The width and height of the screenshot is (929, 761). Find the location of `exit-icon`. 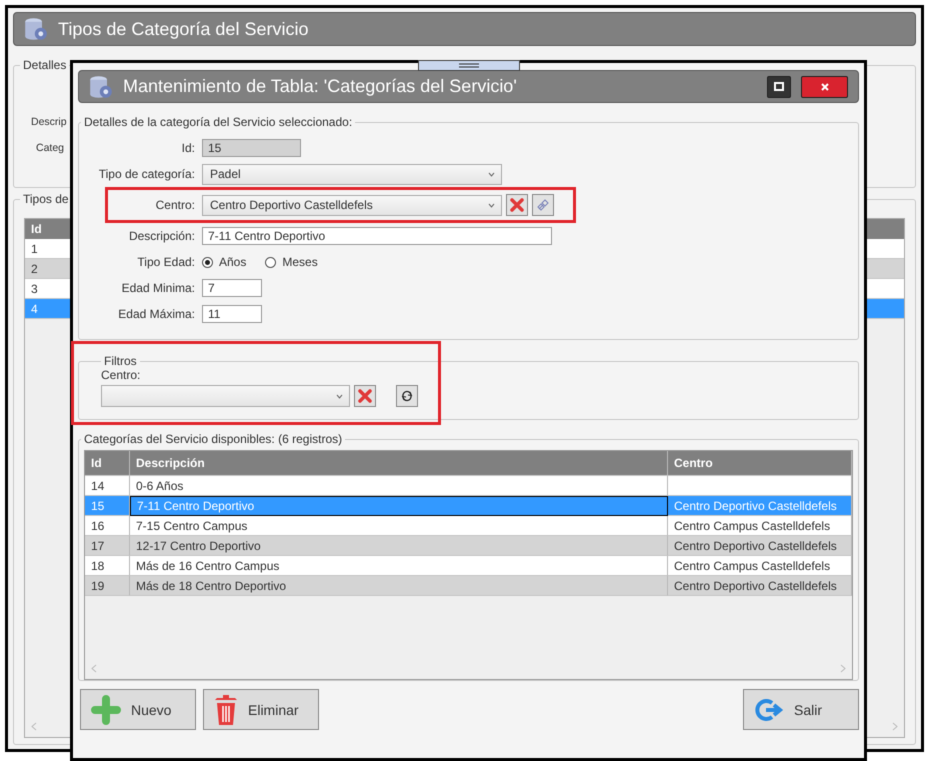

exit-icon is located at coordinates (769, 709).